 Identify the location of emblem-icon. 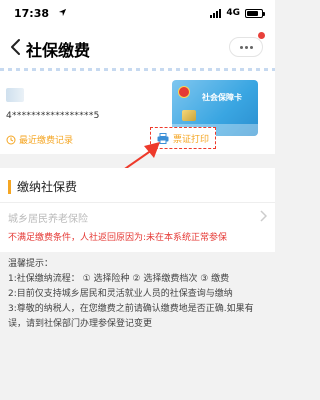
(184, 92).